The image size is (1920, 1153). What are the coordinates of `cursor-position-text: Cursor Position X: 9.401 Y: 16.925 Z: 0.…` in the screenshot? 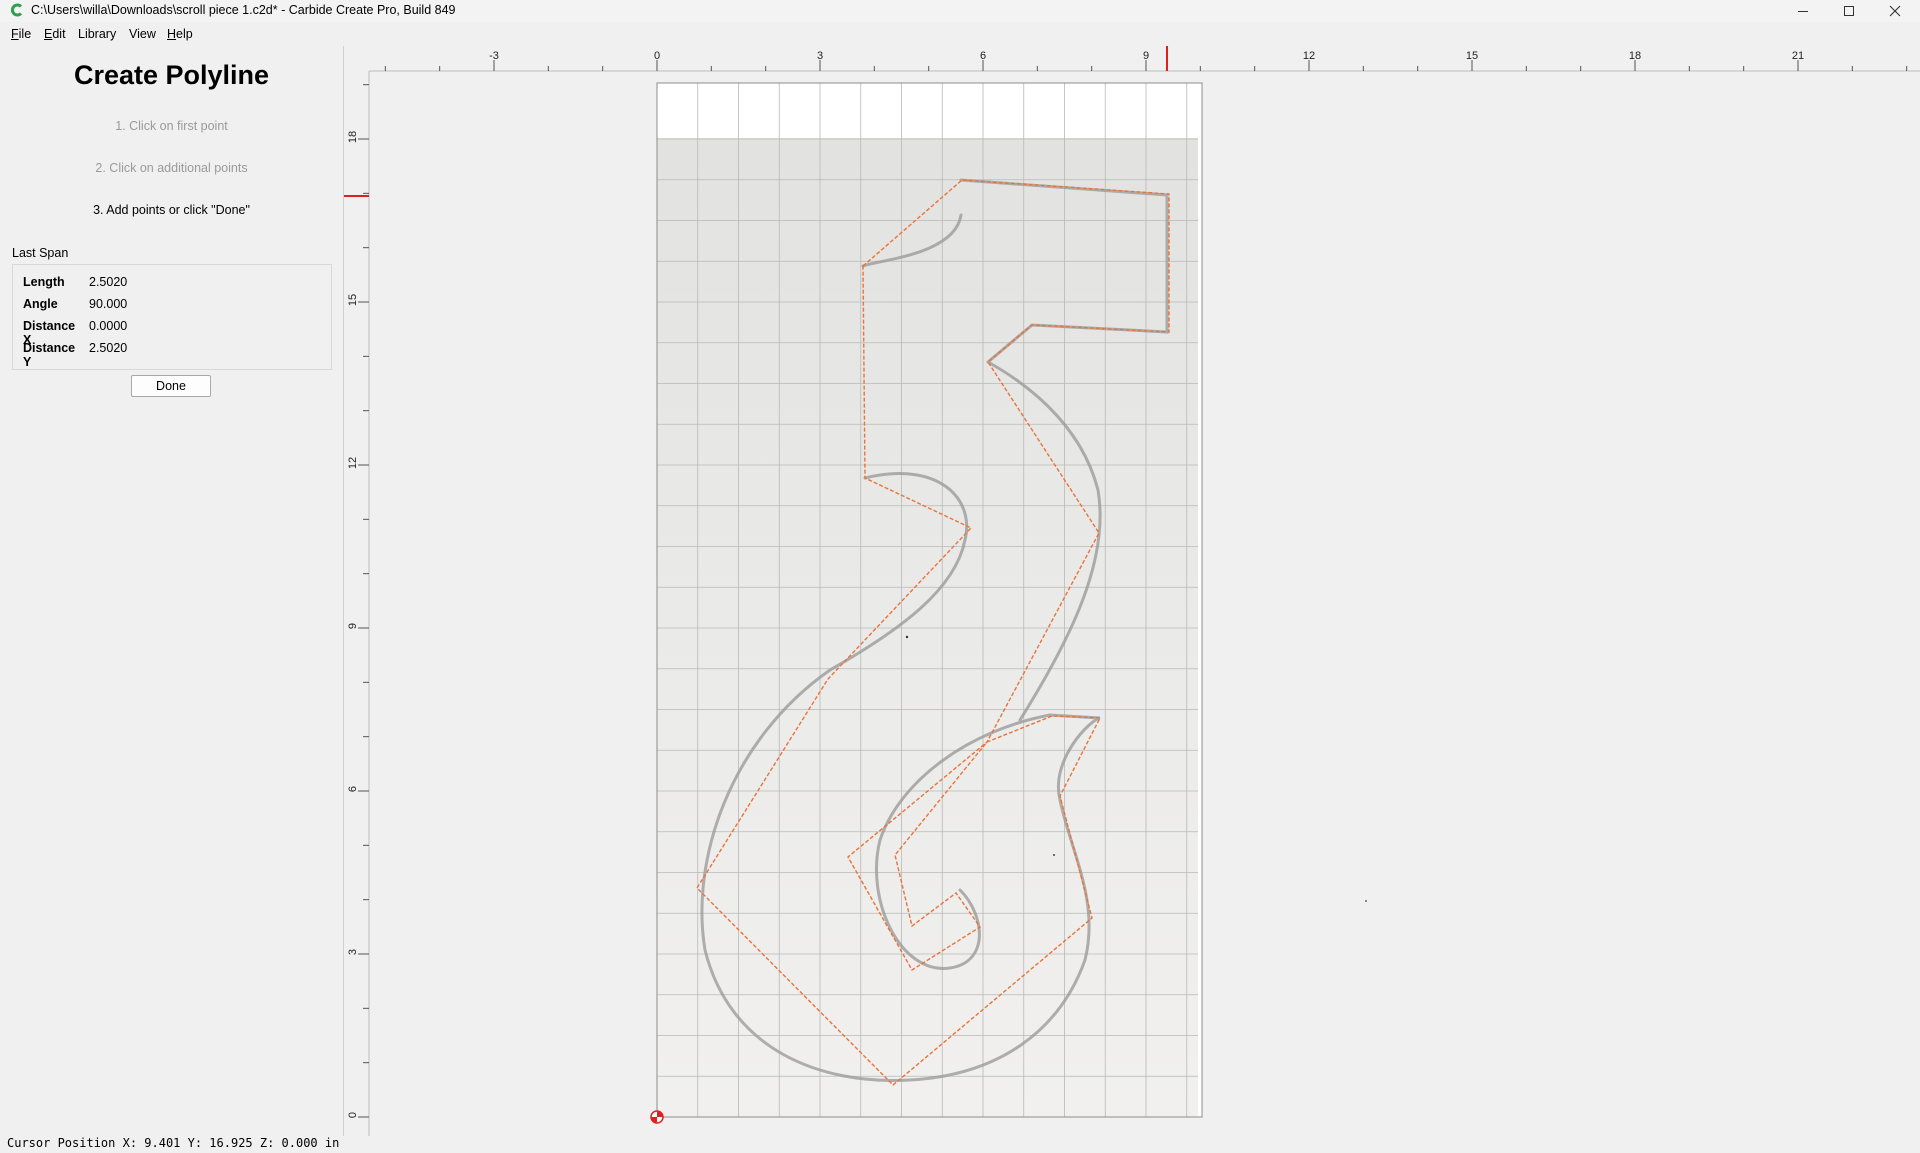 It's located at (173, 1143).